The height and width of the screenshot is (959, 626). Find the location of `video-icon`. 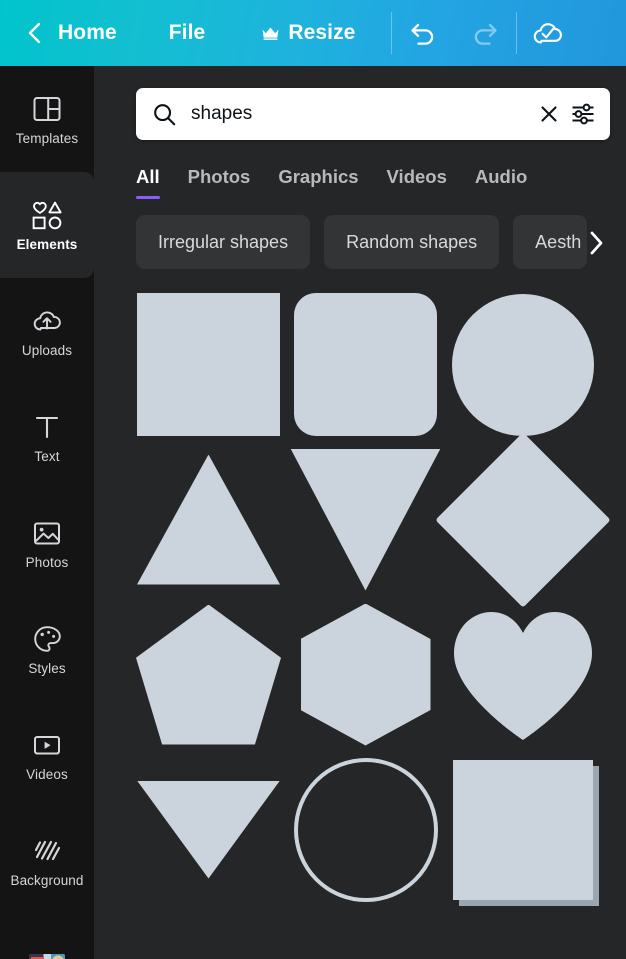

video-icon is located at coordinates (47, 745).